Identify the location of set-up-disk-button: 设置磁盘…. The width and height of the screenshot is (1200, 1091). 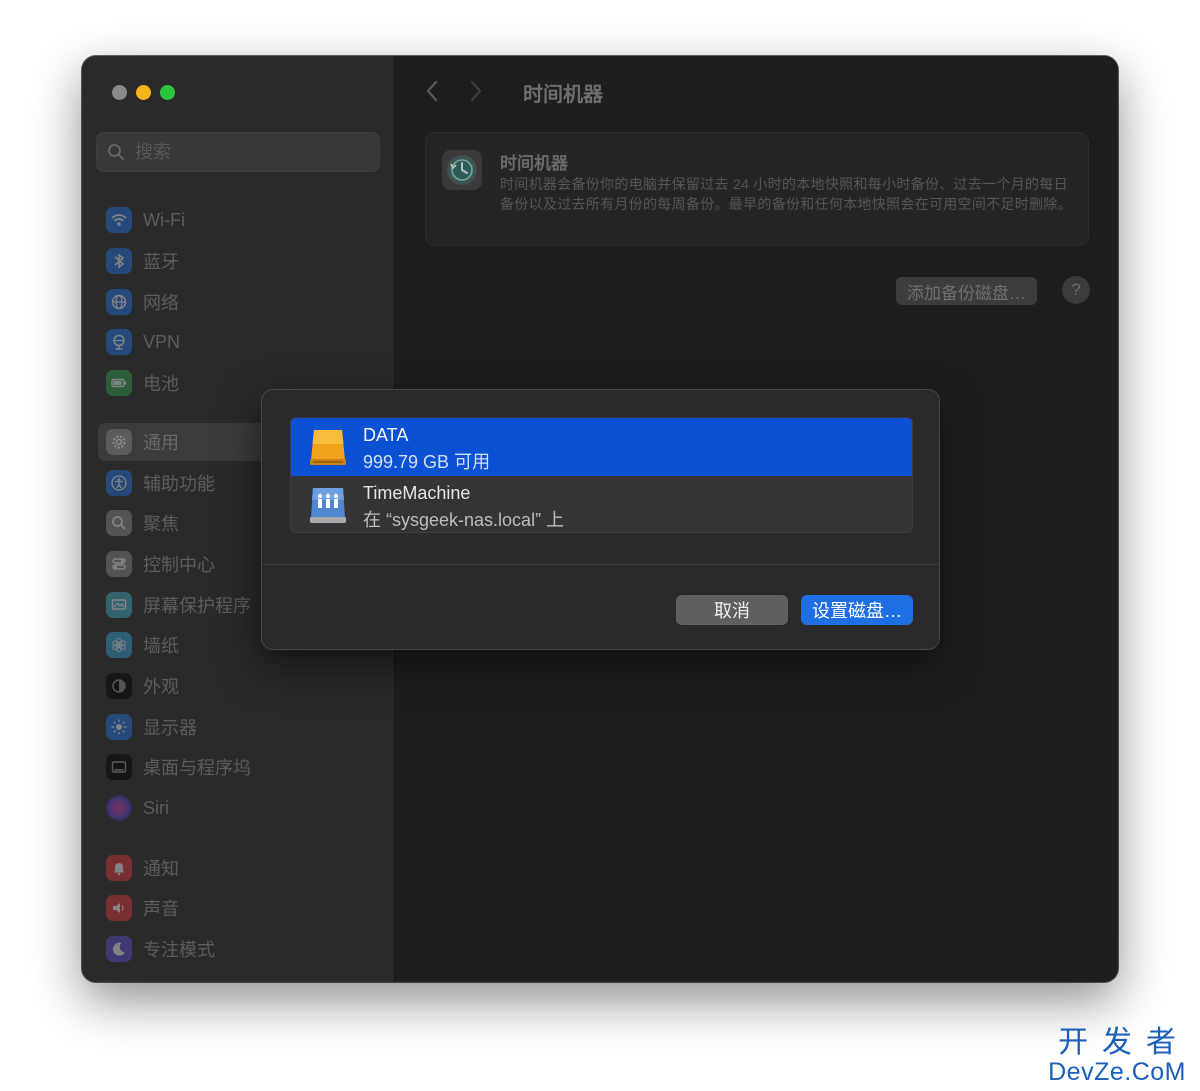
(857, 610).